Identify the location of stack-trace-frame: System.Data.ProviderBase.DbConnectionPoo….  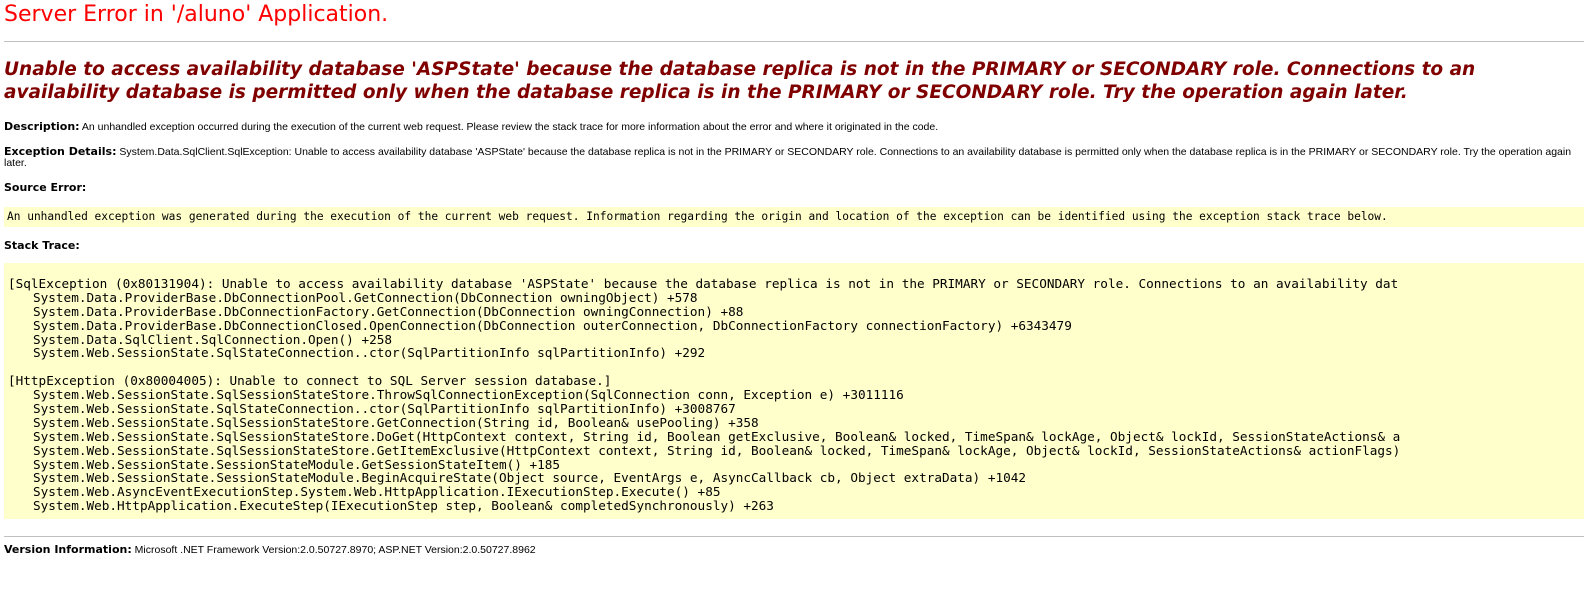
(365, 297).